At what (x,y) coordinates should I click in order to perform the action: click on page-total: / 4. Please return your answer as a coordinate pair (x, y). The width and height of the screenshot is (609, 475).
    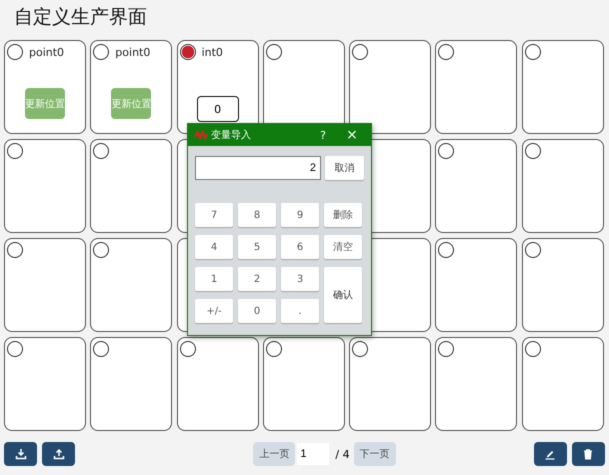
    Looking at the image, I should click on (342, 454).